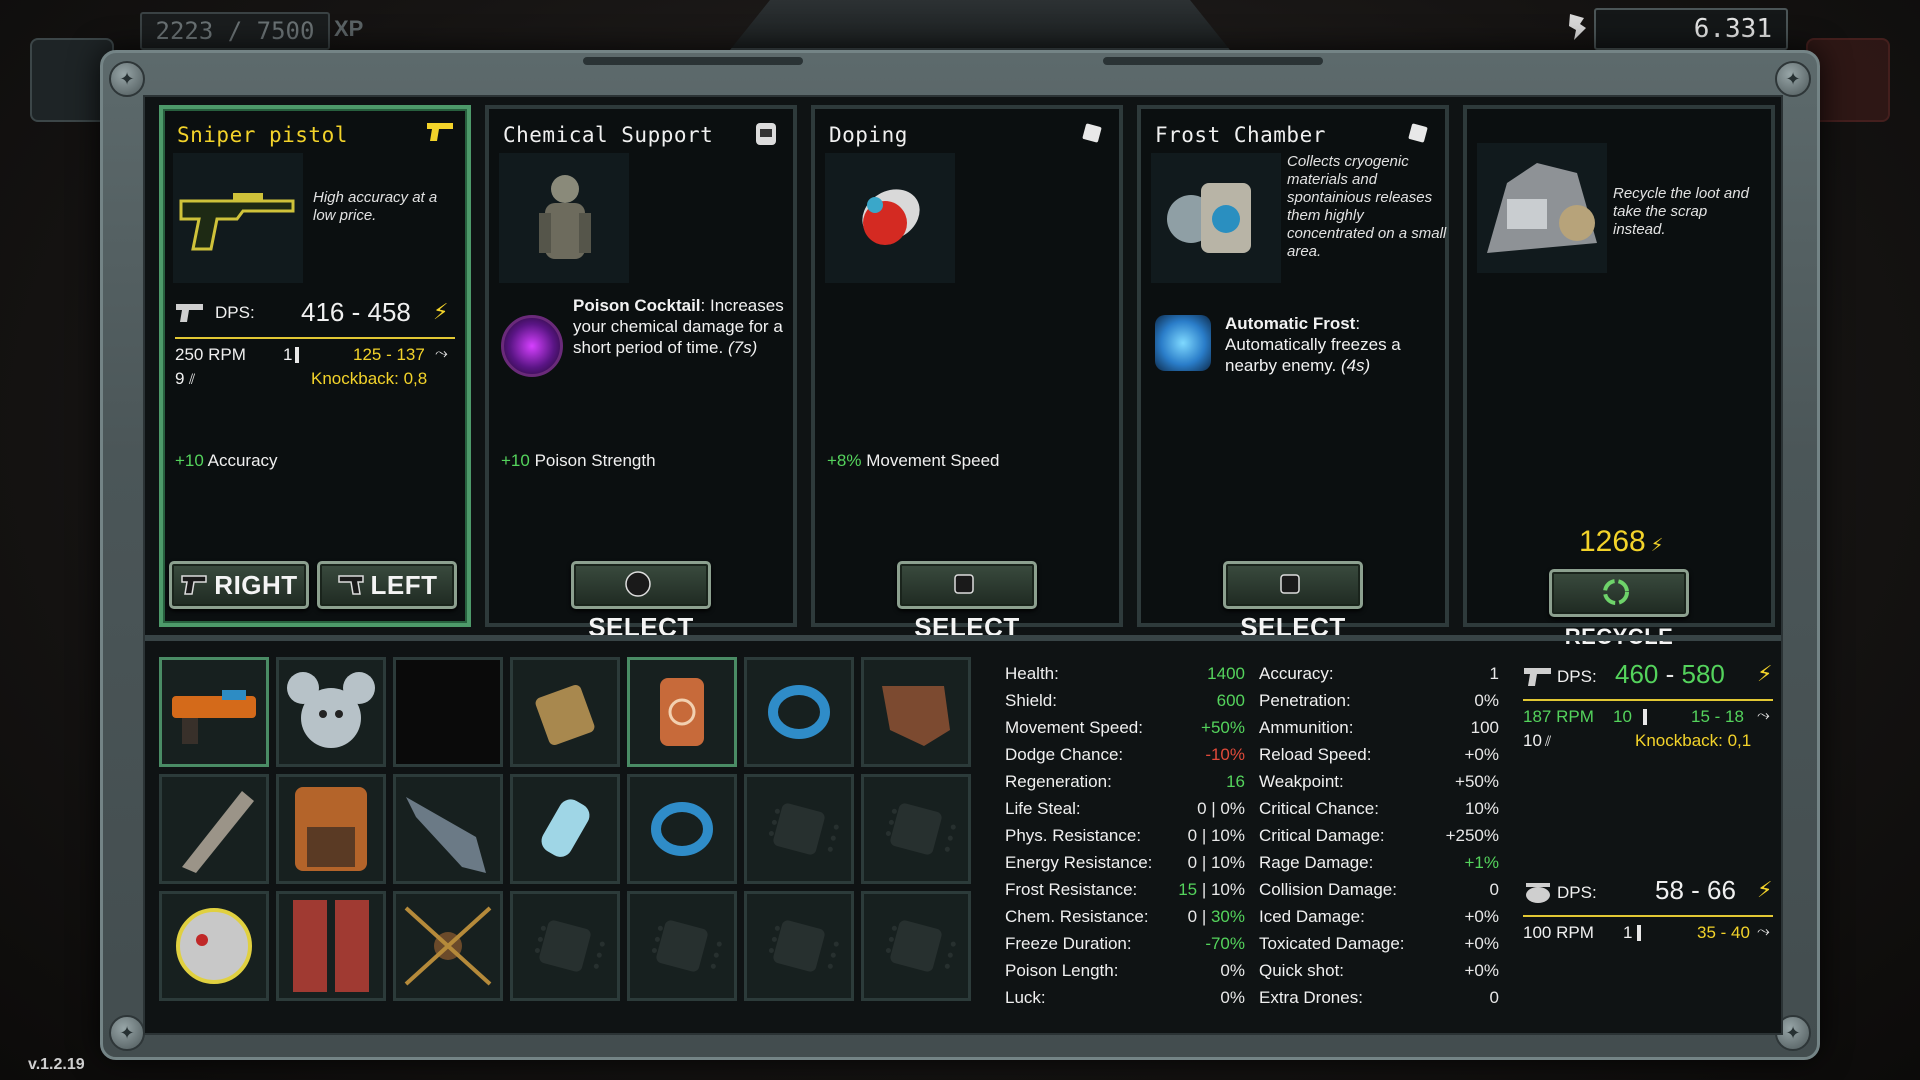  What do you see at coordinates (868, 135) in the screenshot?
I see `card-title: Doping` at bounding box center [868, 135].